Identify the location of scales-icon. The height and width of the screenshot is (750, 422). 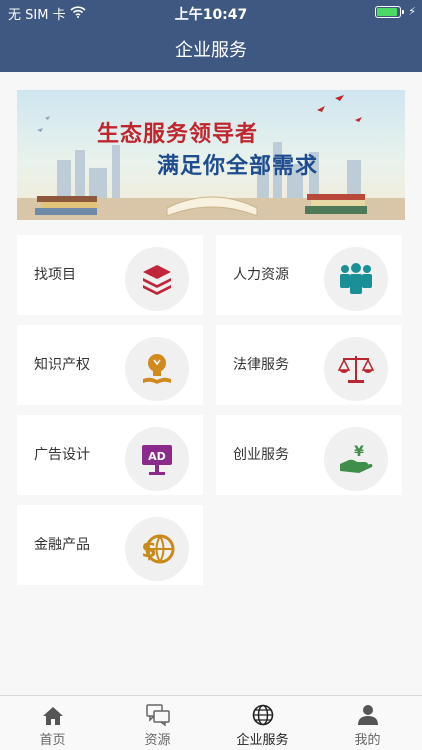
(356, 369).